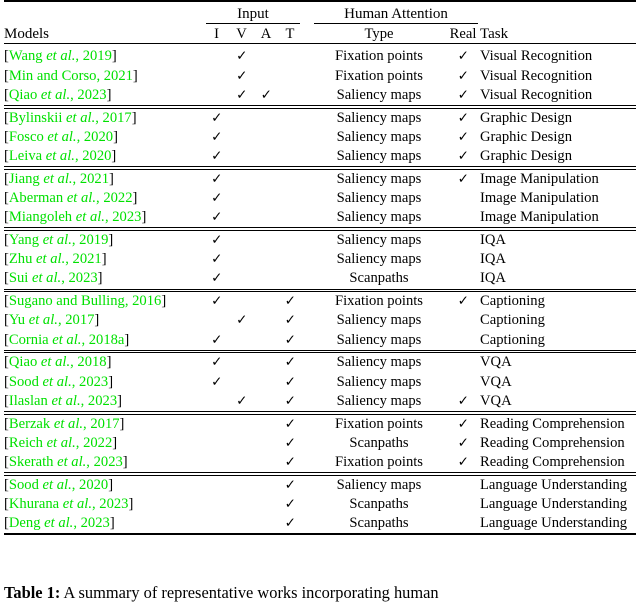 This screenshot has height=602, width=640. I want to click on cell-model-citation: [Fosco et al., 2020], so click(104, 137).